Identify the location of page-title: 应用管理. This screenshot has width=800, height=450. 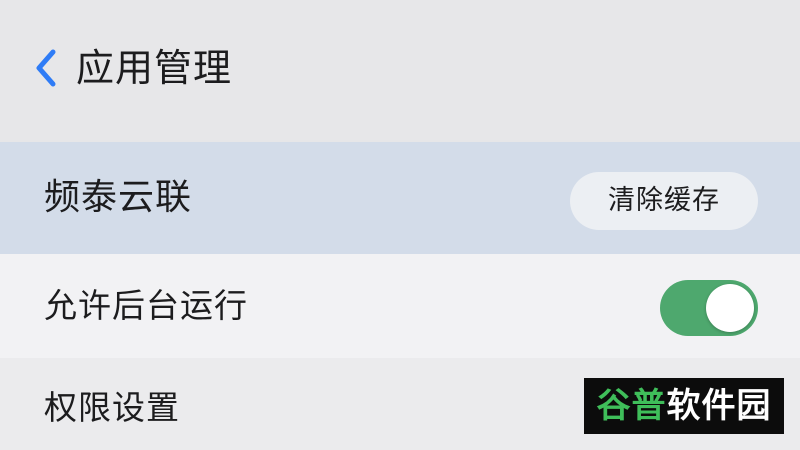
(154, 68).